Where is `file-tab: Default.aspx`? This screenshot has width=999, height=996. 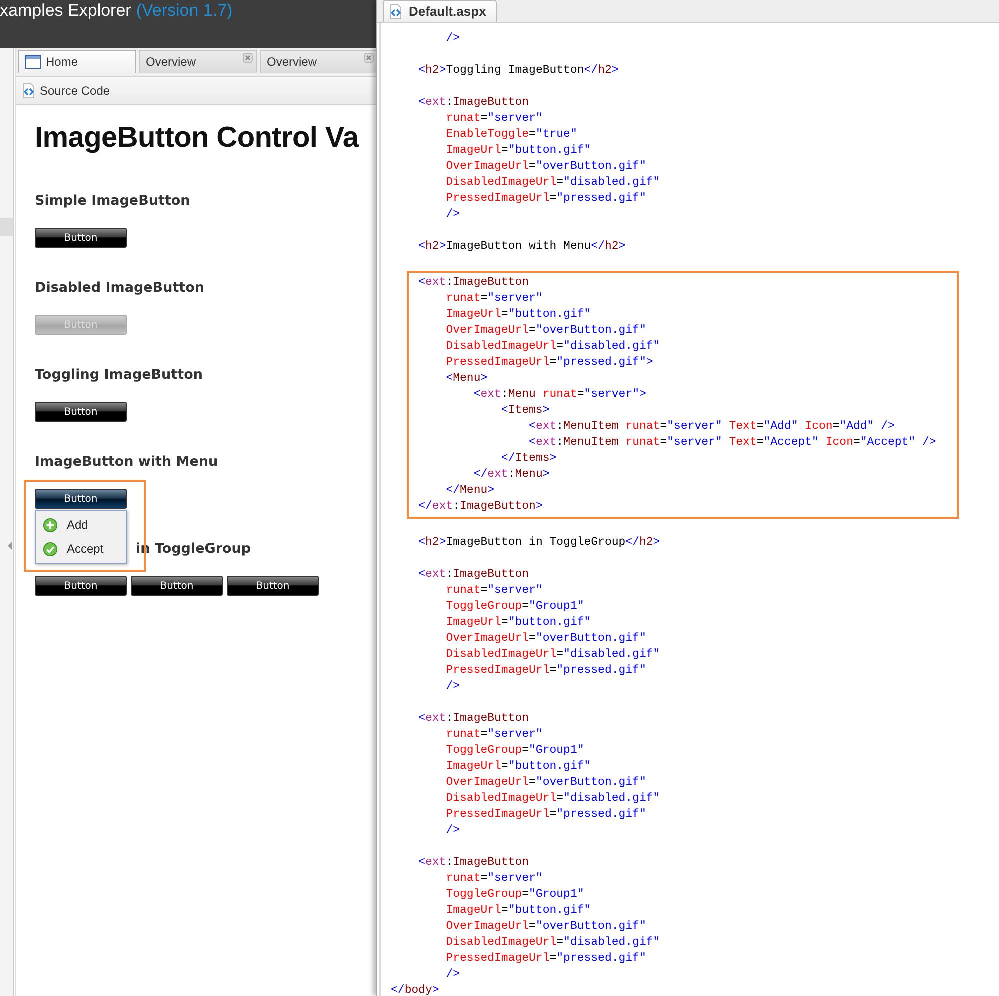
file-tab: Default.aspx is located at coordinates (440, 11).